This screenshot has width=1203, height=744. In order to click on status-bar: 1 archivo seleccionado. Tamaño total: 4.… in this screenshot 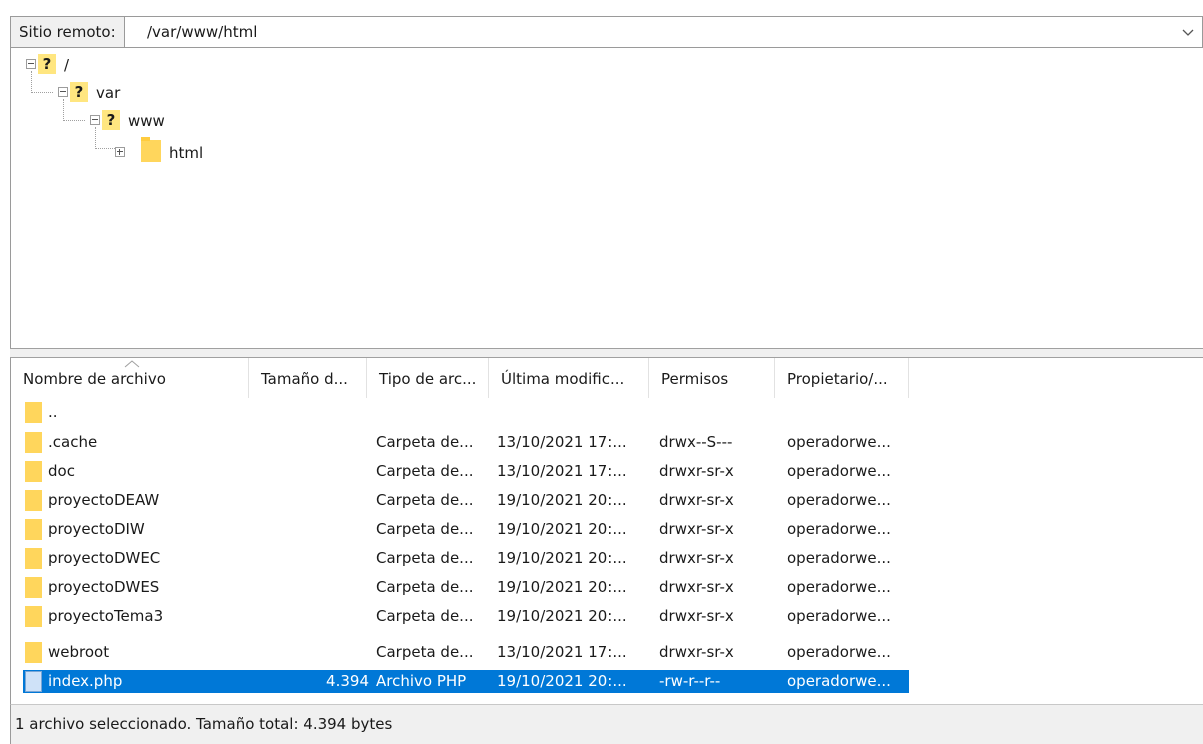, I will do `click(606, 724)`.